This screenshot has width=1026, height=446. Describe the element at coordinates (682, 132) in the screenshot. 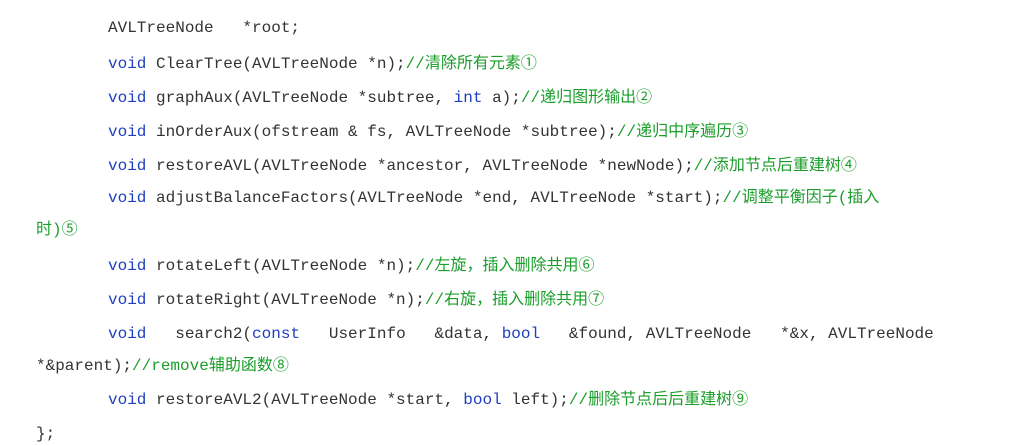

I see `code-comment: //递归中序遍历③` at that location.